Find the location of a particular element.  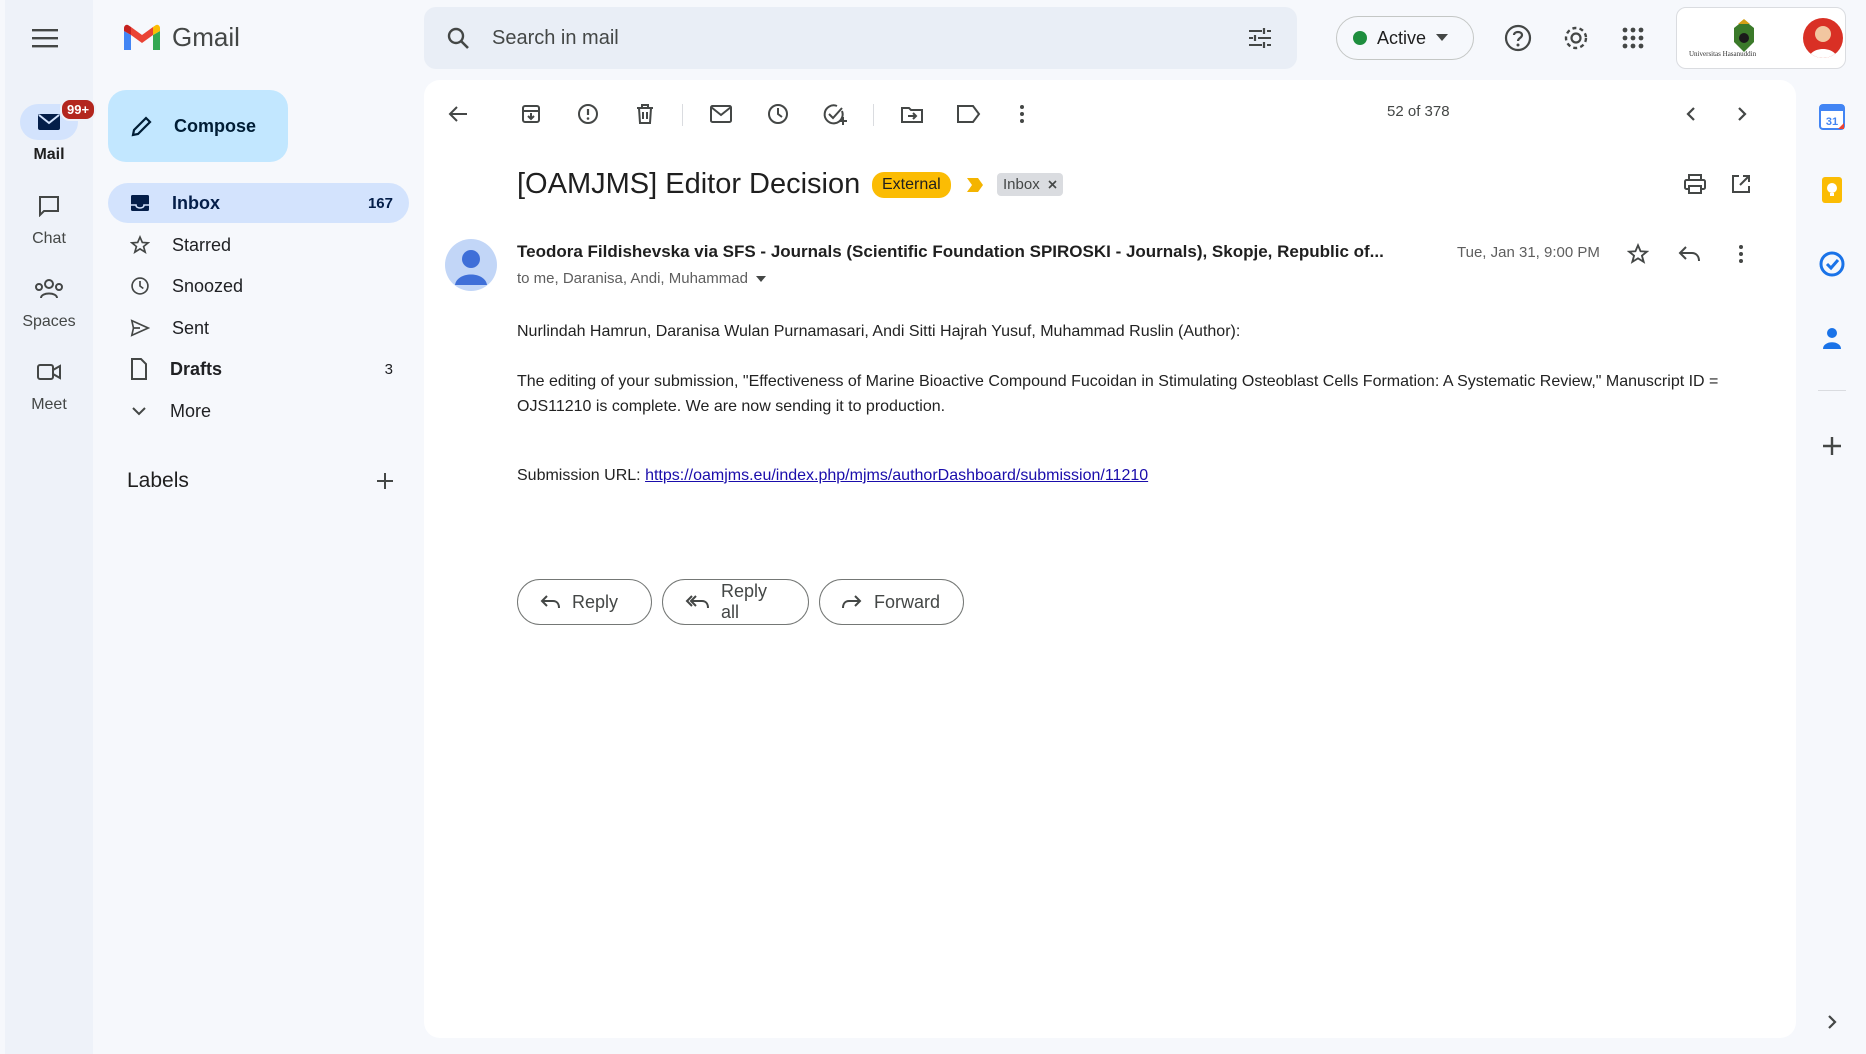

add-label-icon is located at coordinates (385, 481).